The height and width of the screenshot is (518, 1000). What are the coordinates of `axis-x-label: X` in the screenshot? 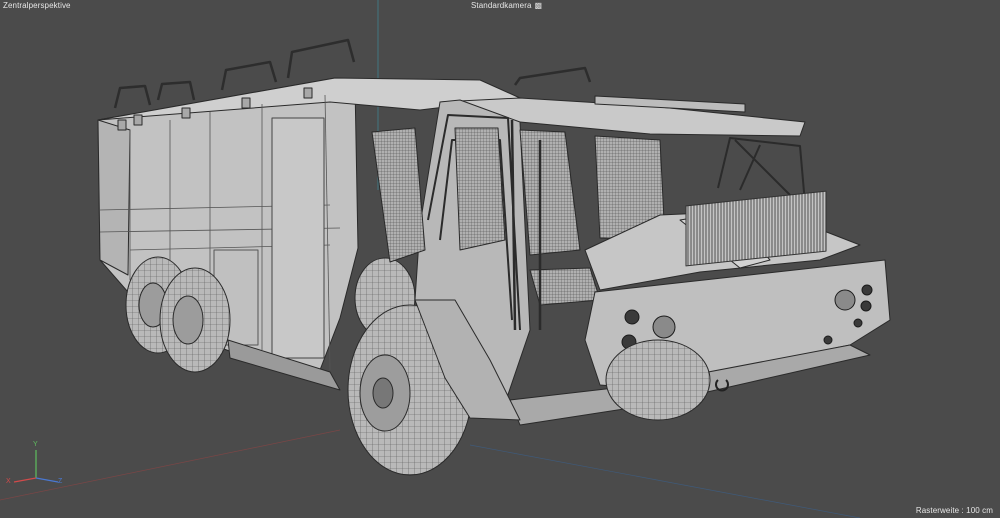 It's located at (8, 481).